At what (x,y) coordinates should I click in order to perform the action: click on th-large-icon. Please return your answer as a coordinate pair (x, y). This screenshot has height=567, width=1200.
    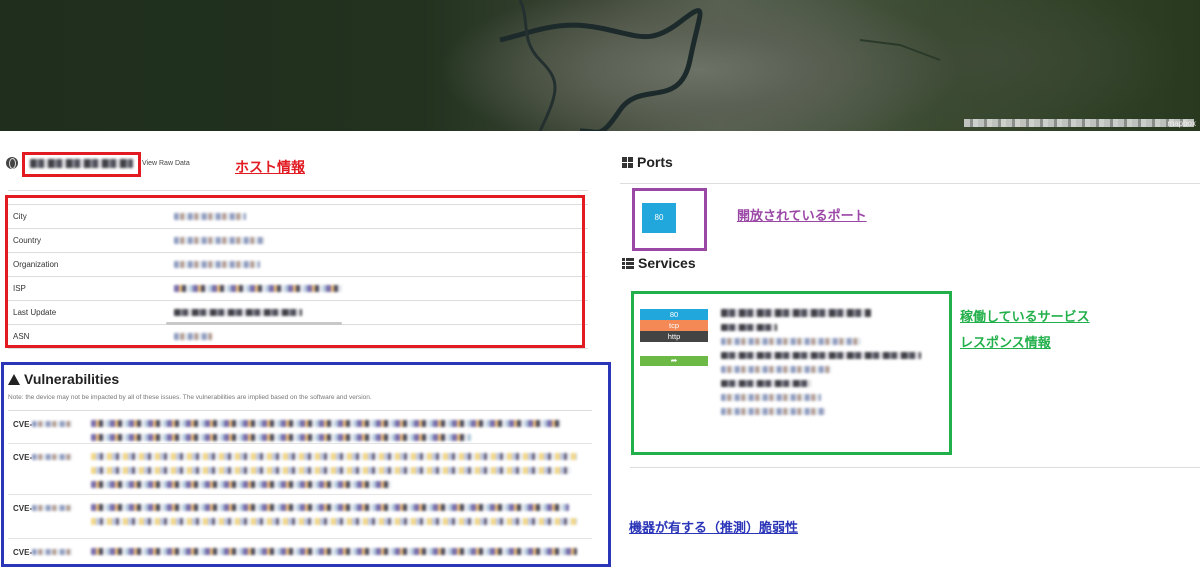
    Looking at the image, I should click on (627, 162).